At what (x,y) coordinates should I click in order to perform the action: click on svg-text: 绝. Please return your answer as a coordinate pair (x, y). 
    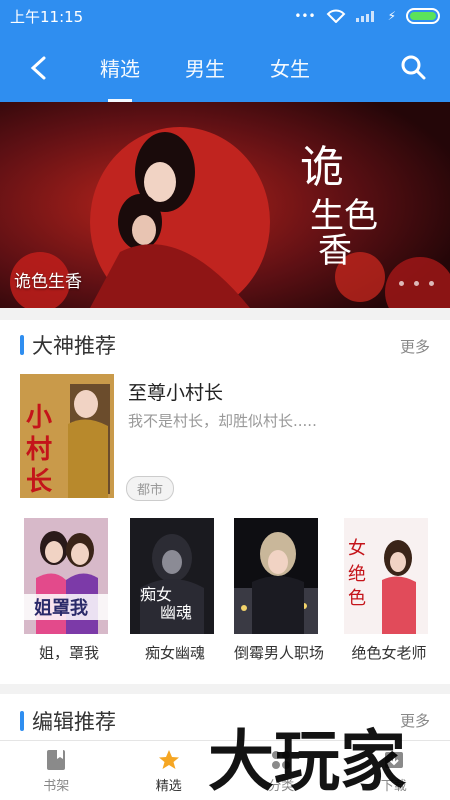
    Looking at the image, I should click on (357, 574).